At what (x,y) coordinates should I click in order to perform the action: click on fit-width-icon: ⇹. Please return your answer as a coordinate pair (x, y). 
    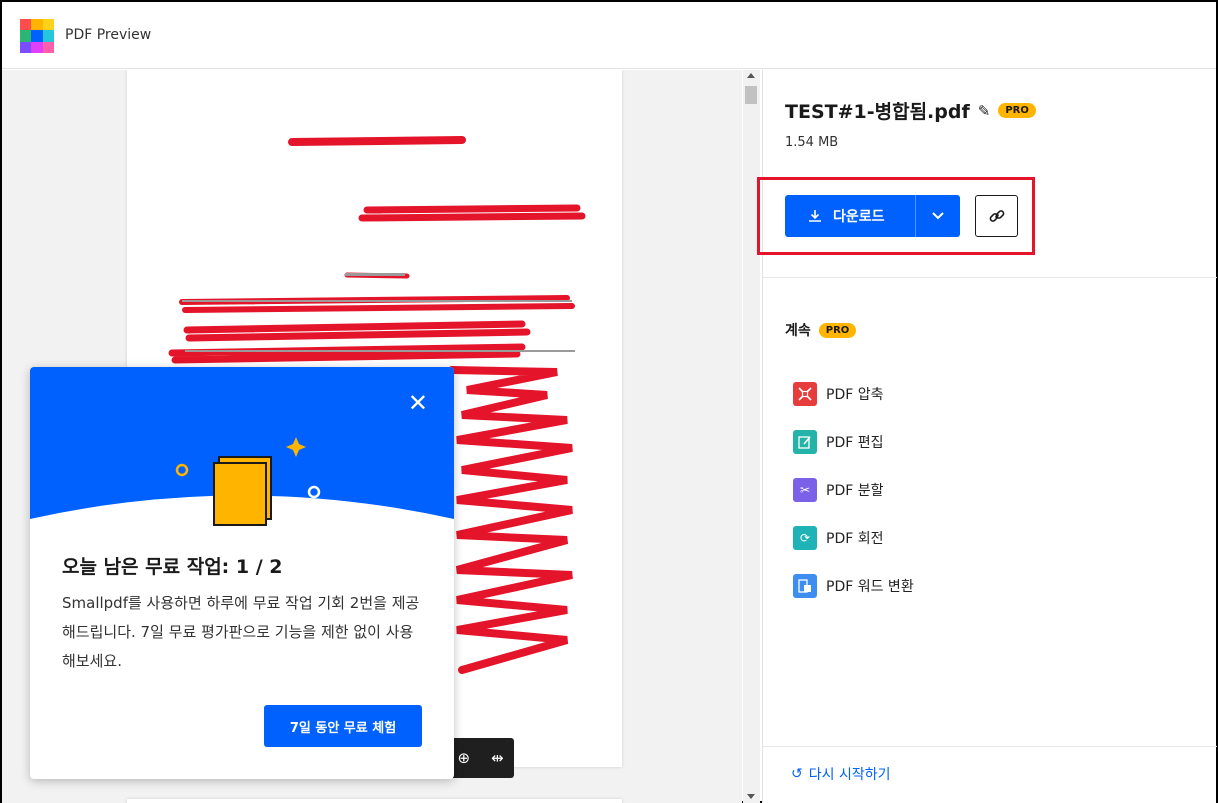
    Looking at the image, I should click on (497, 758).